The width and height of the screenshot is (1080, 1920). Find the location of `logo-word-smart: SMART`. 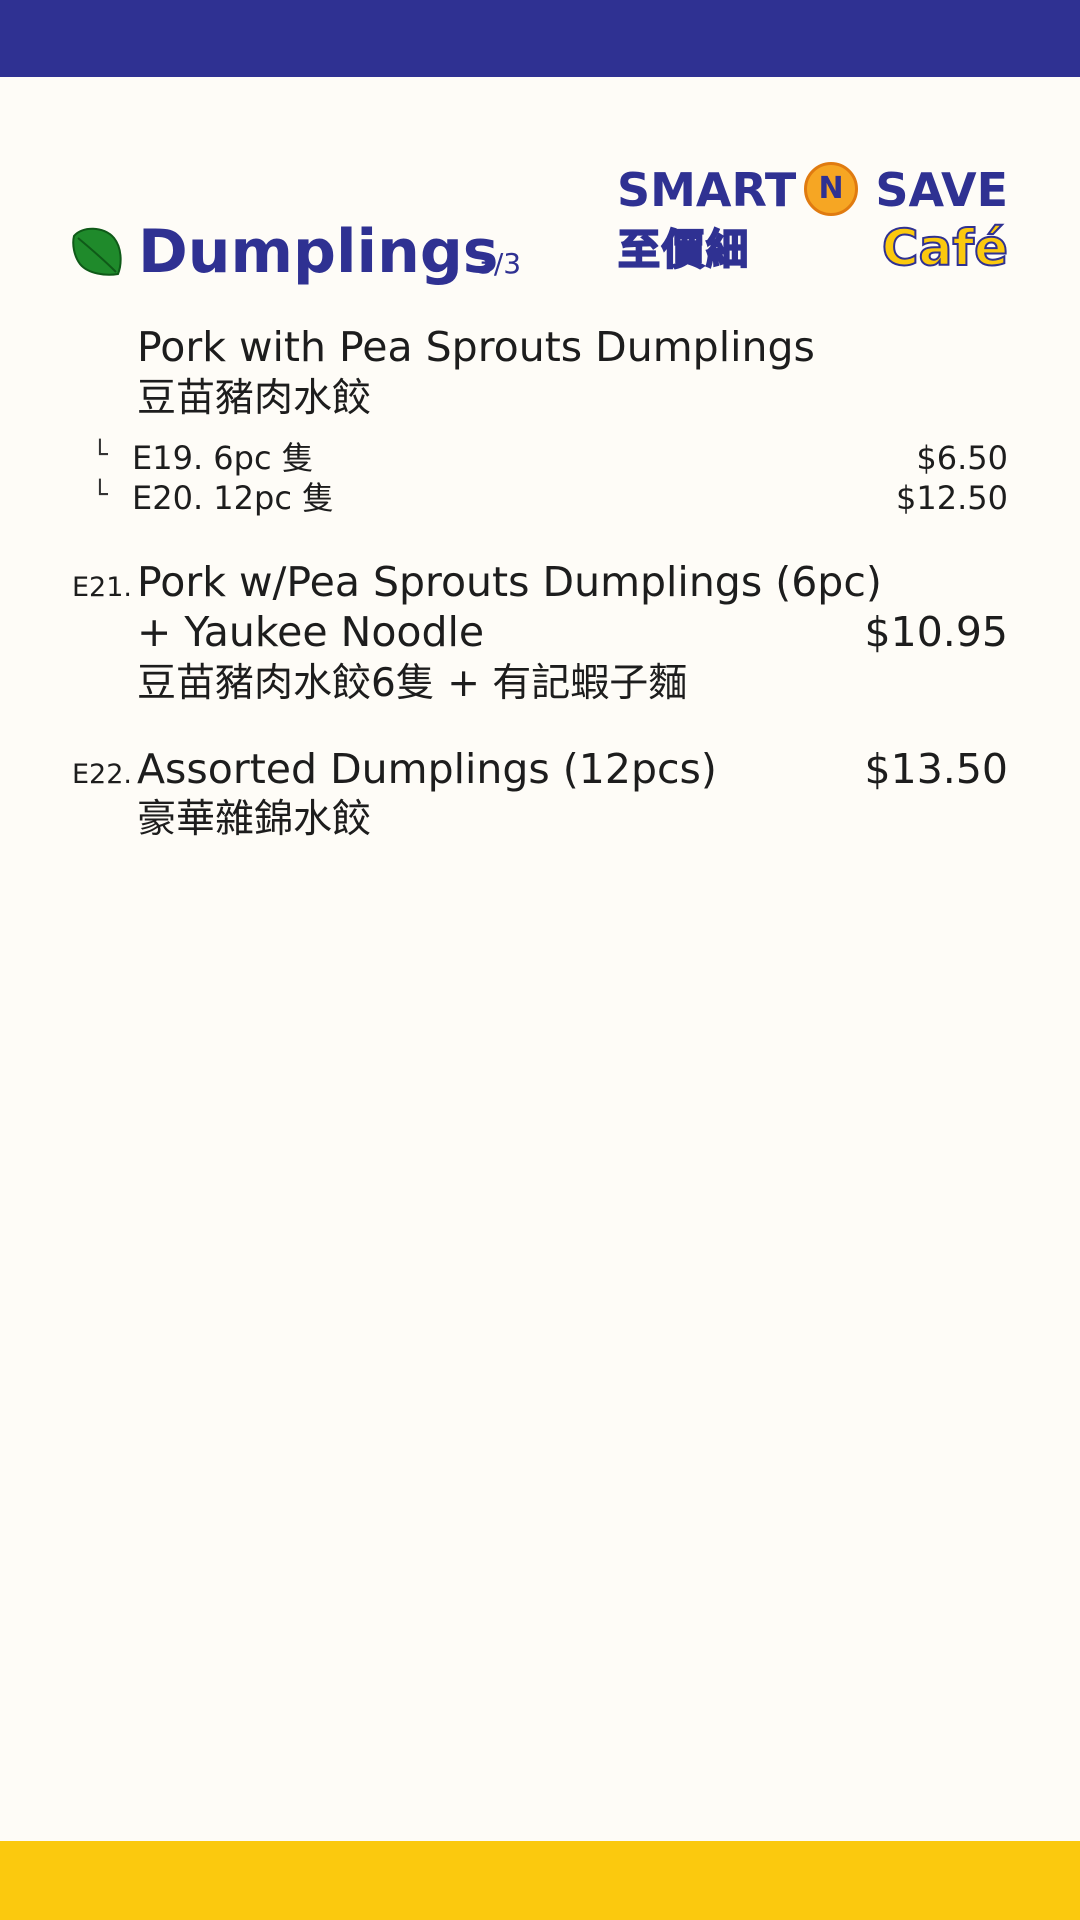

logo-word-smart: SMART is located at coordinates (707, 190).